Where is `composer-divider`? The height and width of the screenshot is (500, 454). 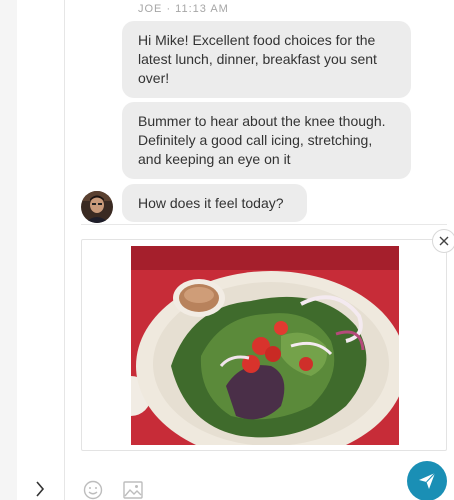
composer-divider is located at coordinates (264, 224).